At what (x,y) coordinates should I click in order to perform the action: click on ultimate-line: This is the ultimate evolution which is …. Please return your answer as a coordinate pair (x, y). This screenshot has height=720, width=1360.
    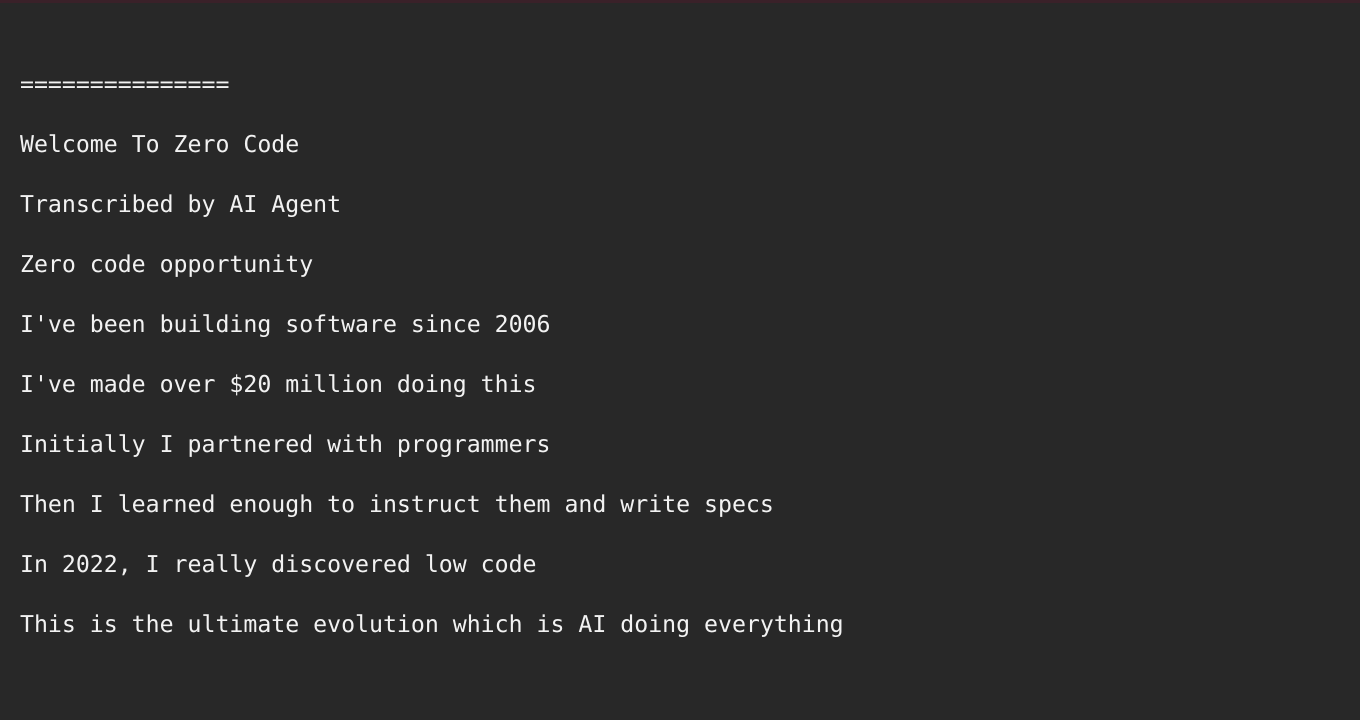
    Looking at the image, I should click on (432, 624).